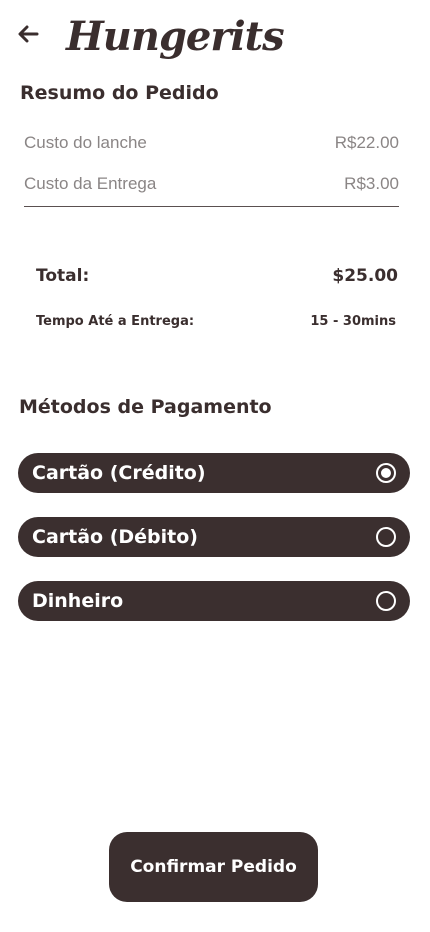 The image size is (430, 932). What do you see at coordinates (214, 473) in the screenshot?
I see `payment-option-credit: Cartão (Crédito)` at bounding box center [214, 473].